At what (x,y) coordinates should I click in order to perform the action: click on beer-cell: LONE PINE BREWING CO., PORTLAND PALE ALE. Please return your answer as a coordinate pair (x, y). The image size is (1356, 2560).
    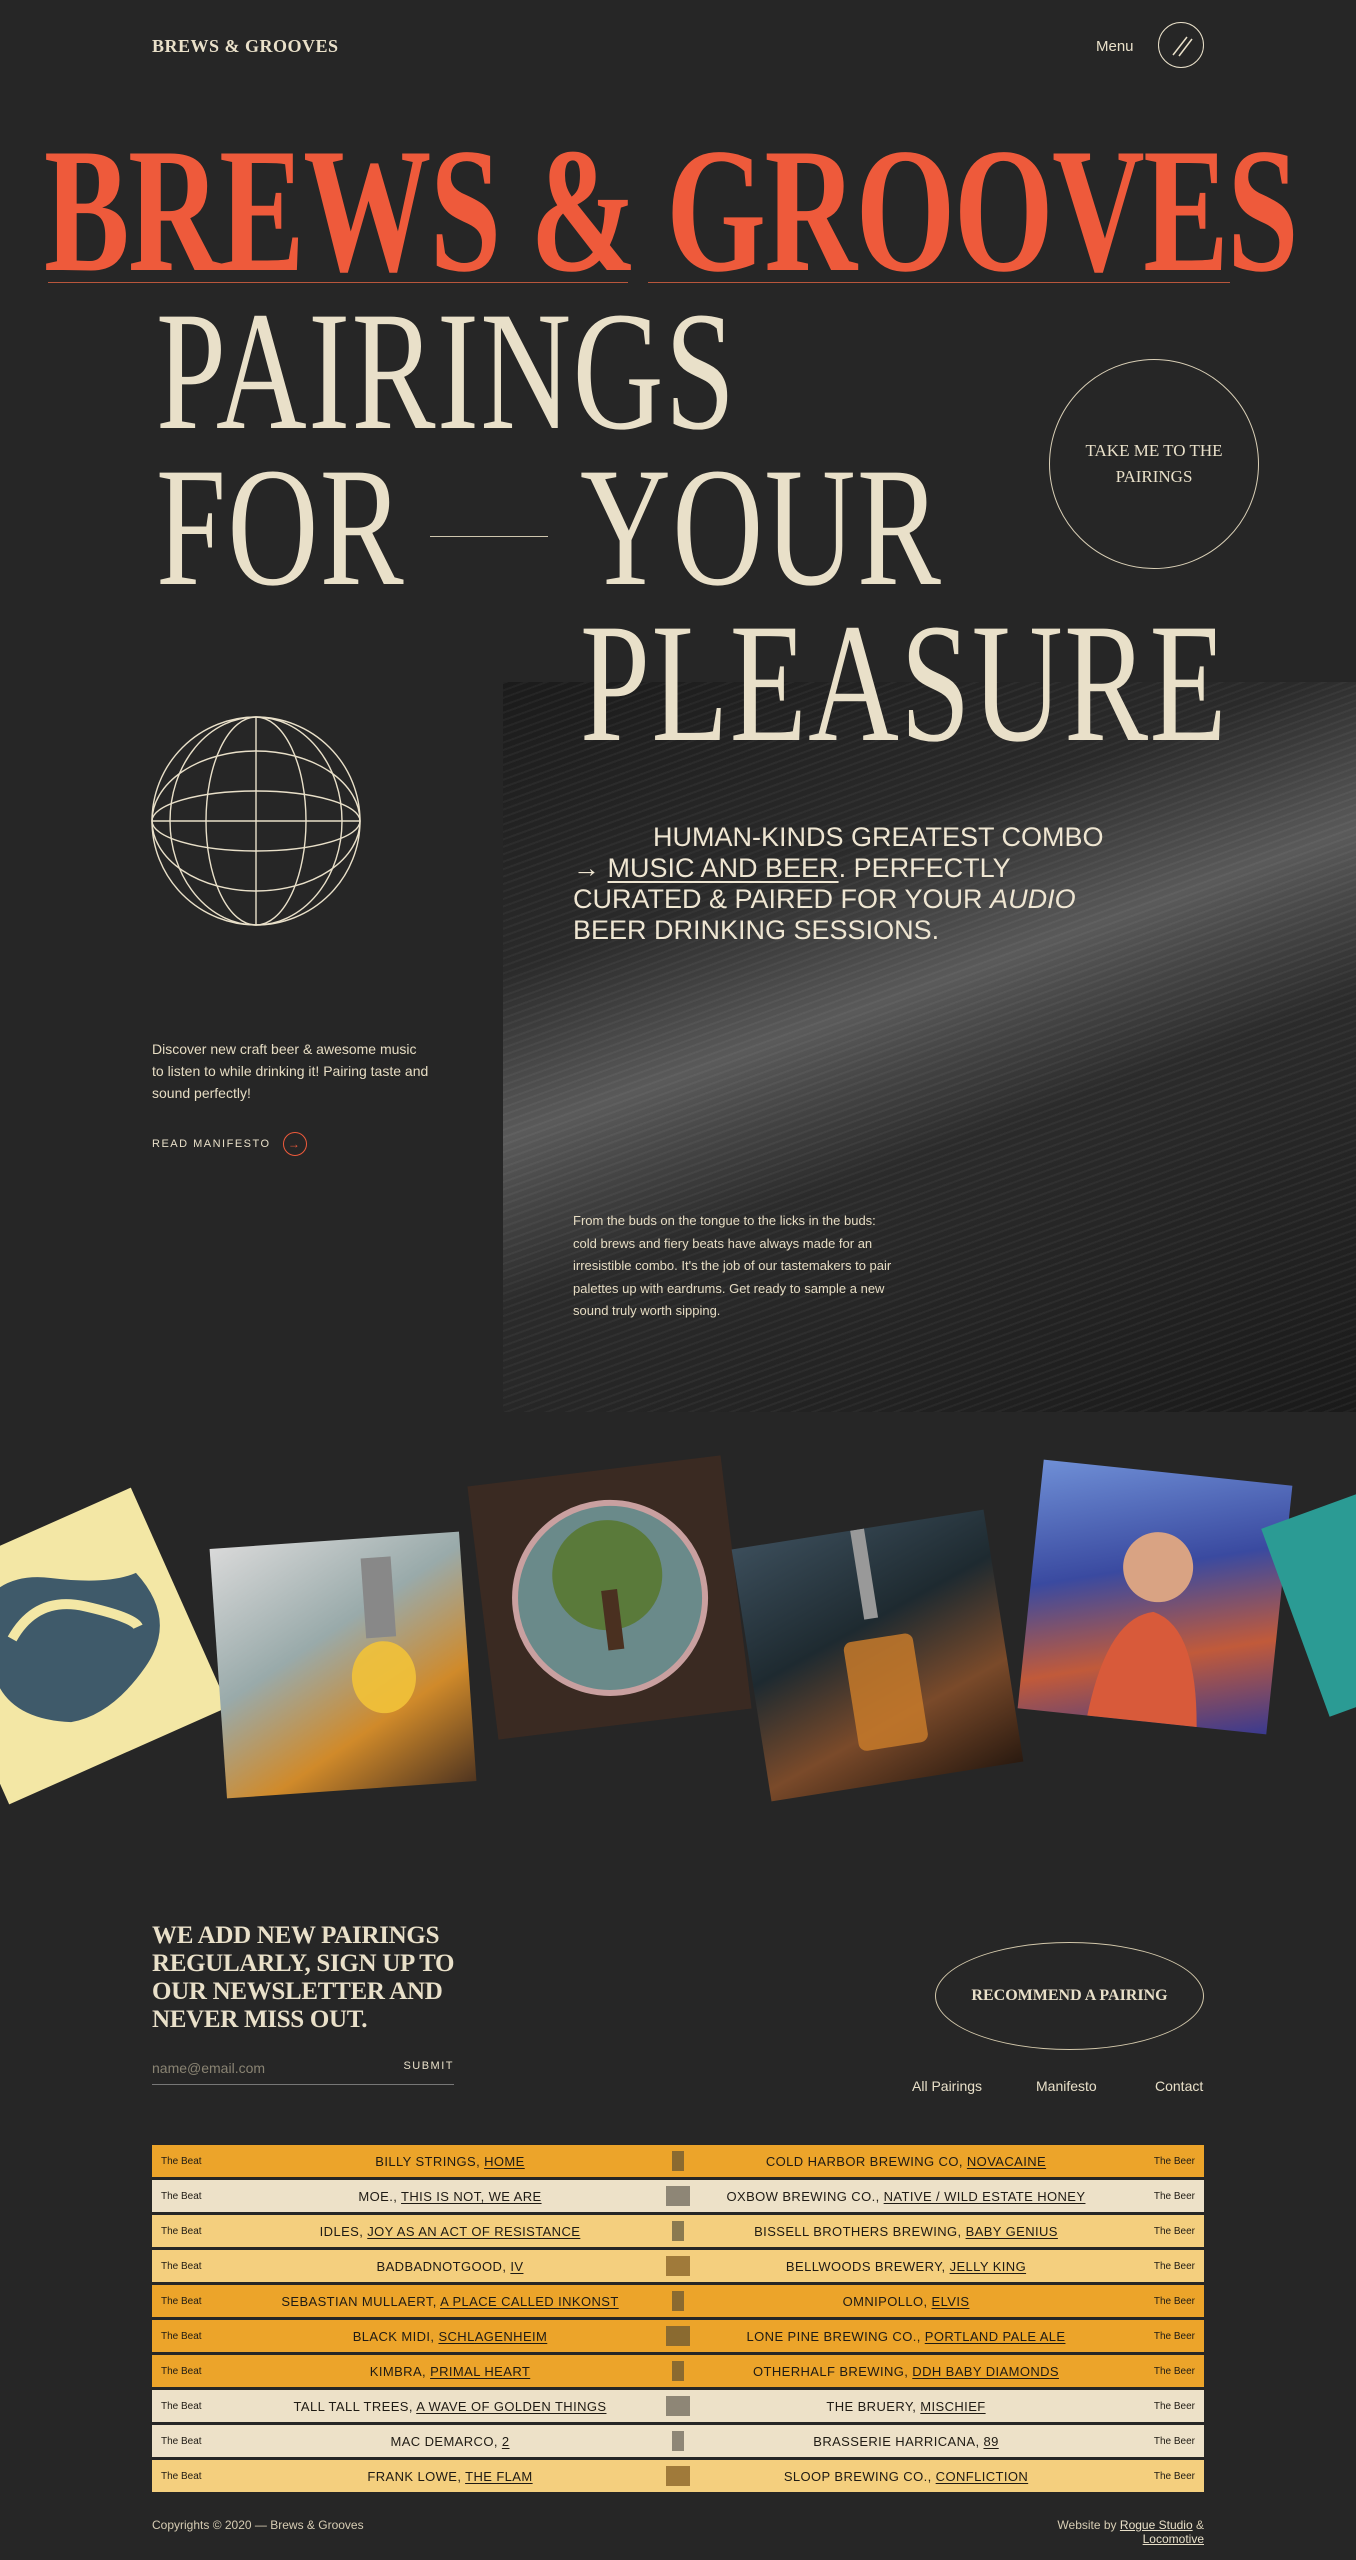
    Looking at the image, I should click on (906, 2336).